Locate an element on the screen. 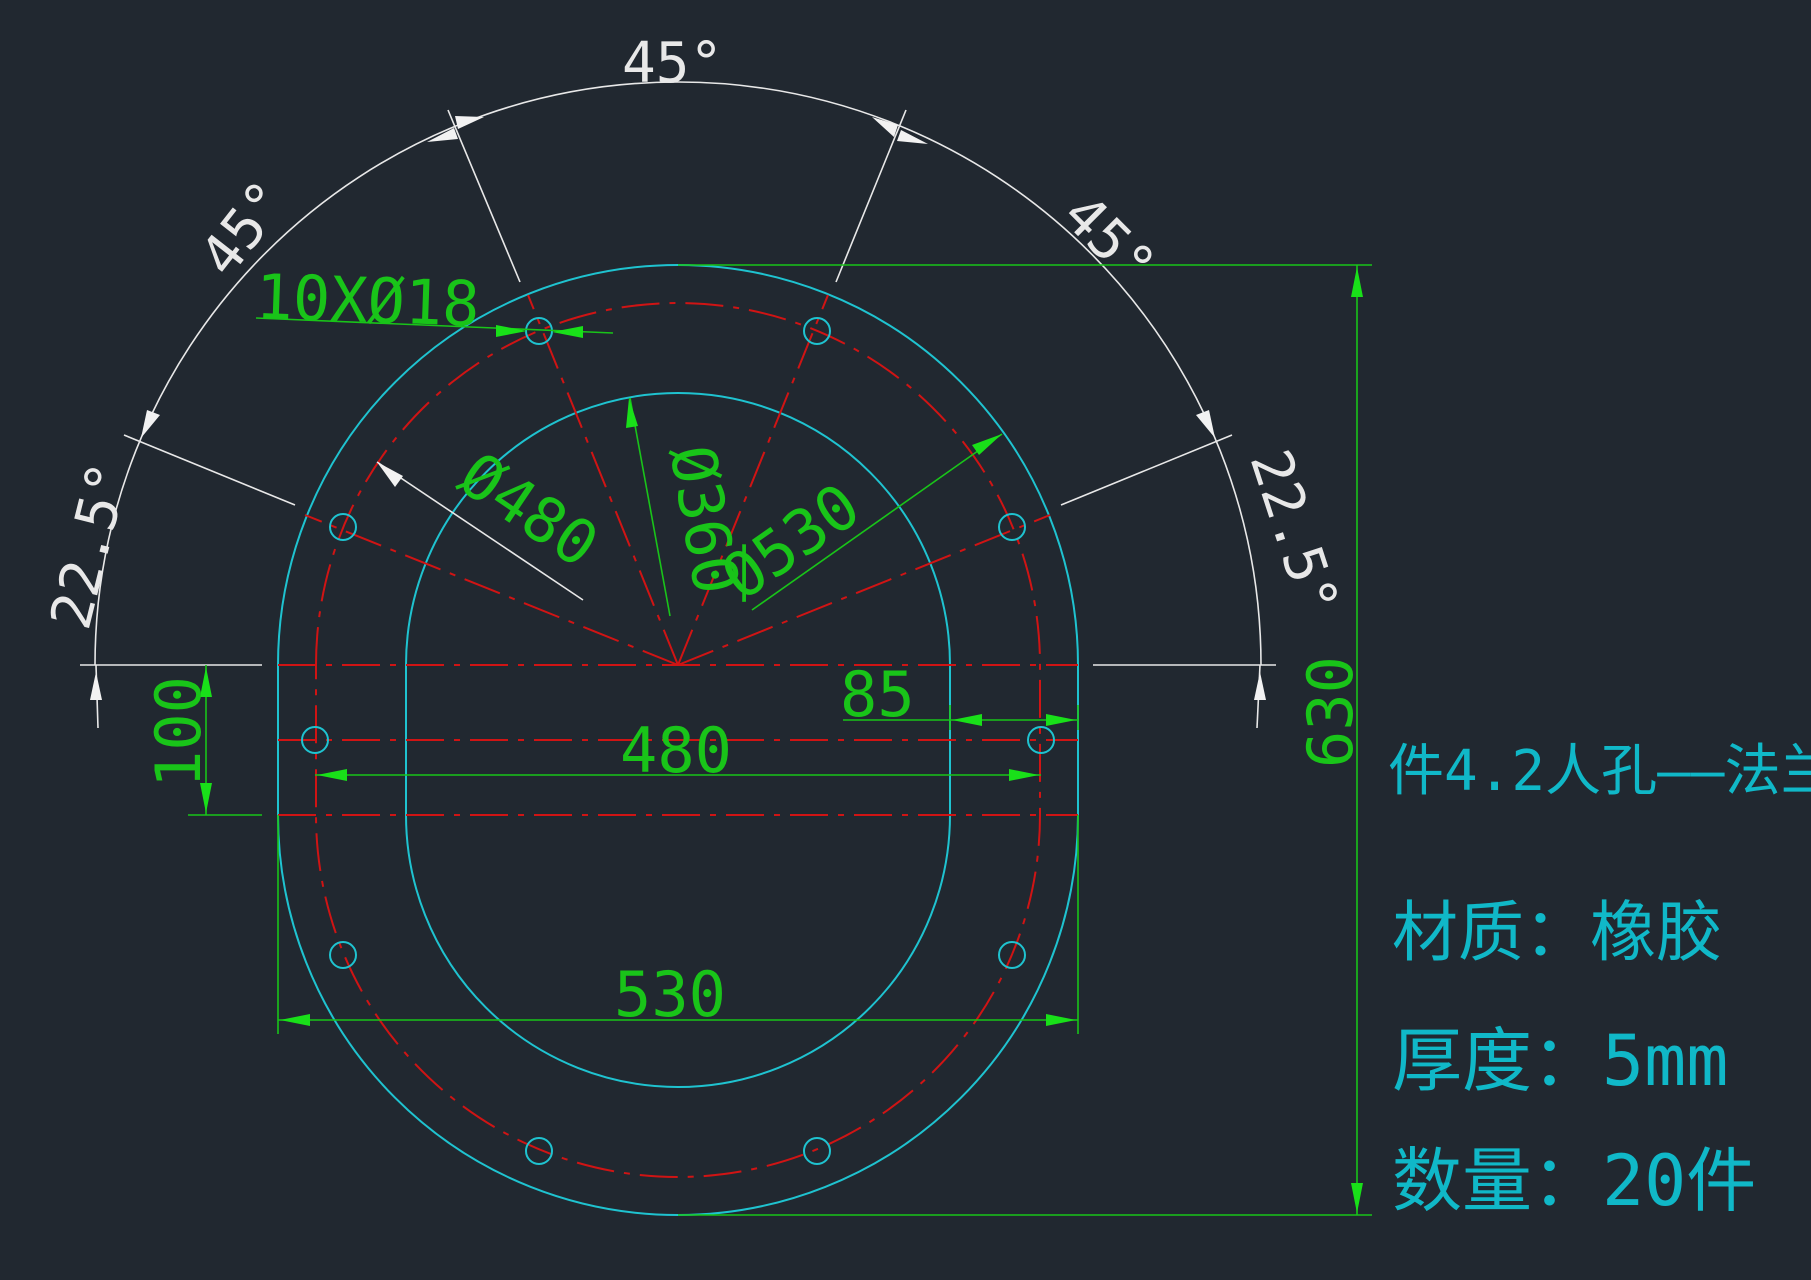 The height and width of the screenshot is (1280, 1811). angle-label-upper-right: 45° is located at coordinates (1108, 240).